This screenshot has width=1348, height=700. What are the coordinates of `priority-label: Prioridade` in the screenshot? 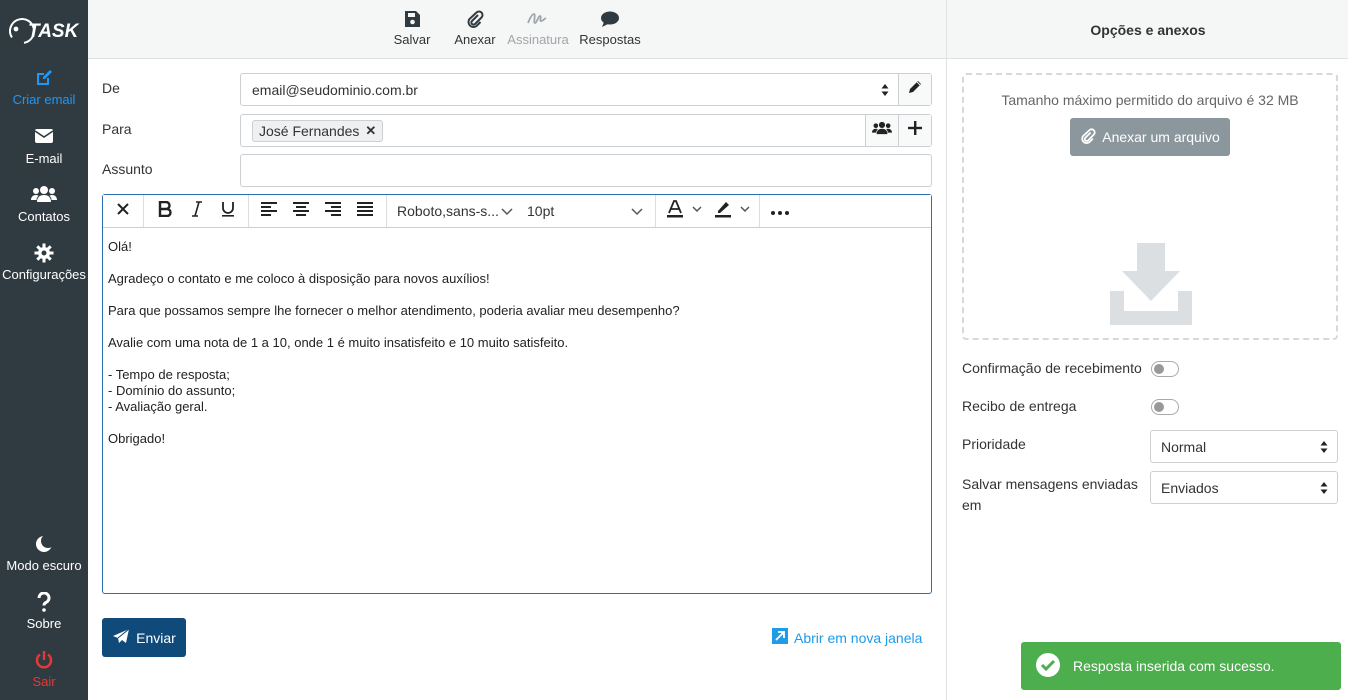 It's located at (994, 444).